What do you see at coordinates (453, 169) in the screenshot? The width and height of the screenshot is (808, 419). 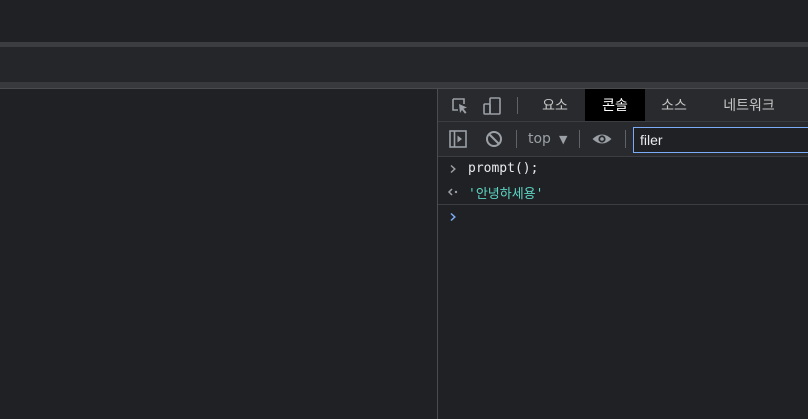 I see `input-chevron-icon` at bounding box center [453, 169].